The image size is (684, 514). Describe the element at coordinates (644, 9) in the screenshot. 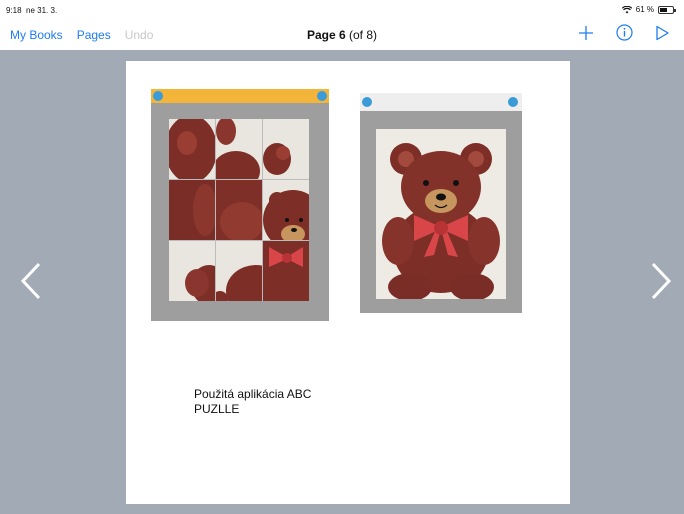

I see `battery-percent: 61 %` at that location.